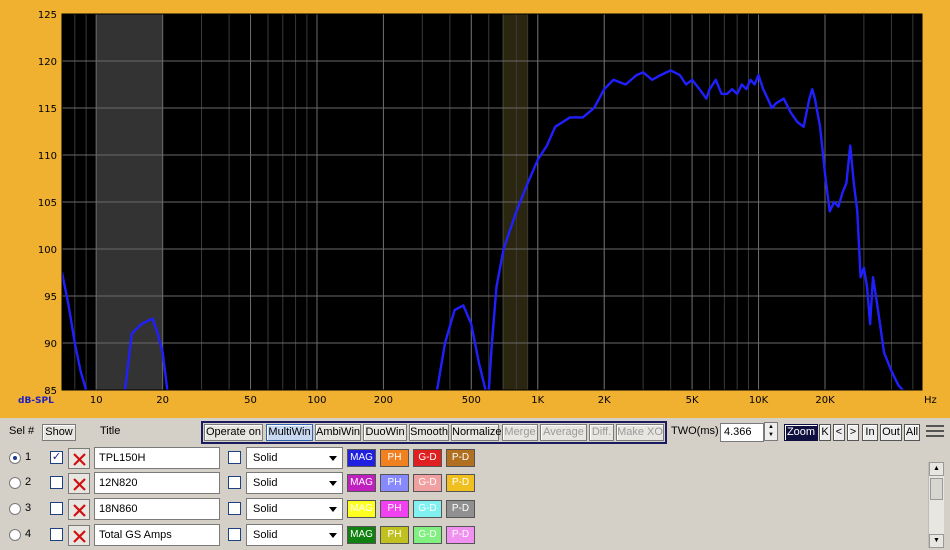 The image size is (950, 550). I want to click on curve-list-scrollbar: ▲ ▼, so click(936, 505).